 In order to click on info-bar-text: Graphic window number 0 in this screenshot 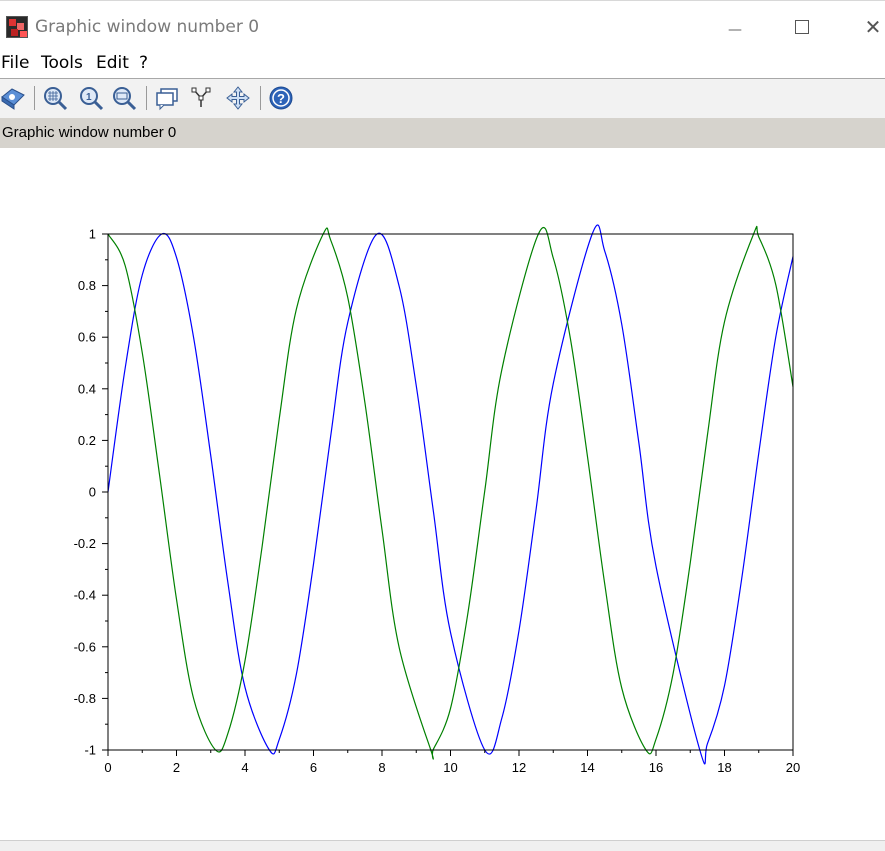, I will do `click(89, 132)`.